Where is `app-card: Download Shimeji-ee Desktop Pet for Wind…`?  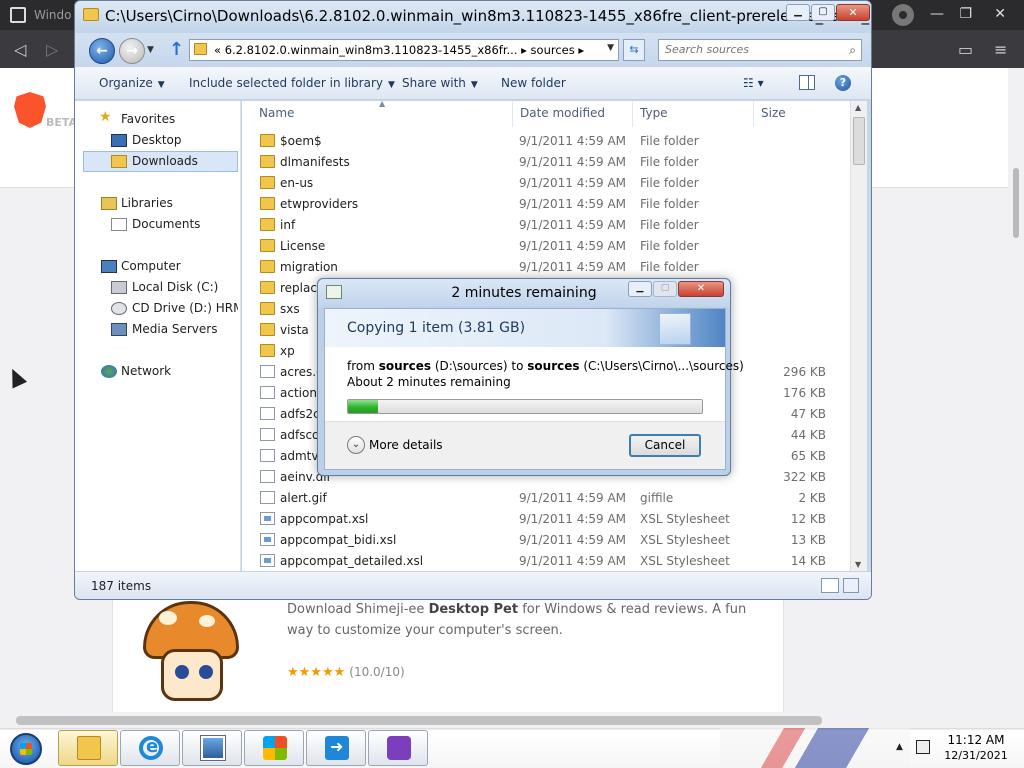
app-card: Download Shimeji-ee Desktop Pet for Wind… is located at coordinates (448, 652).